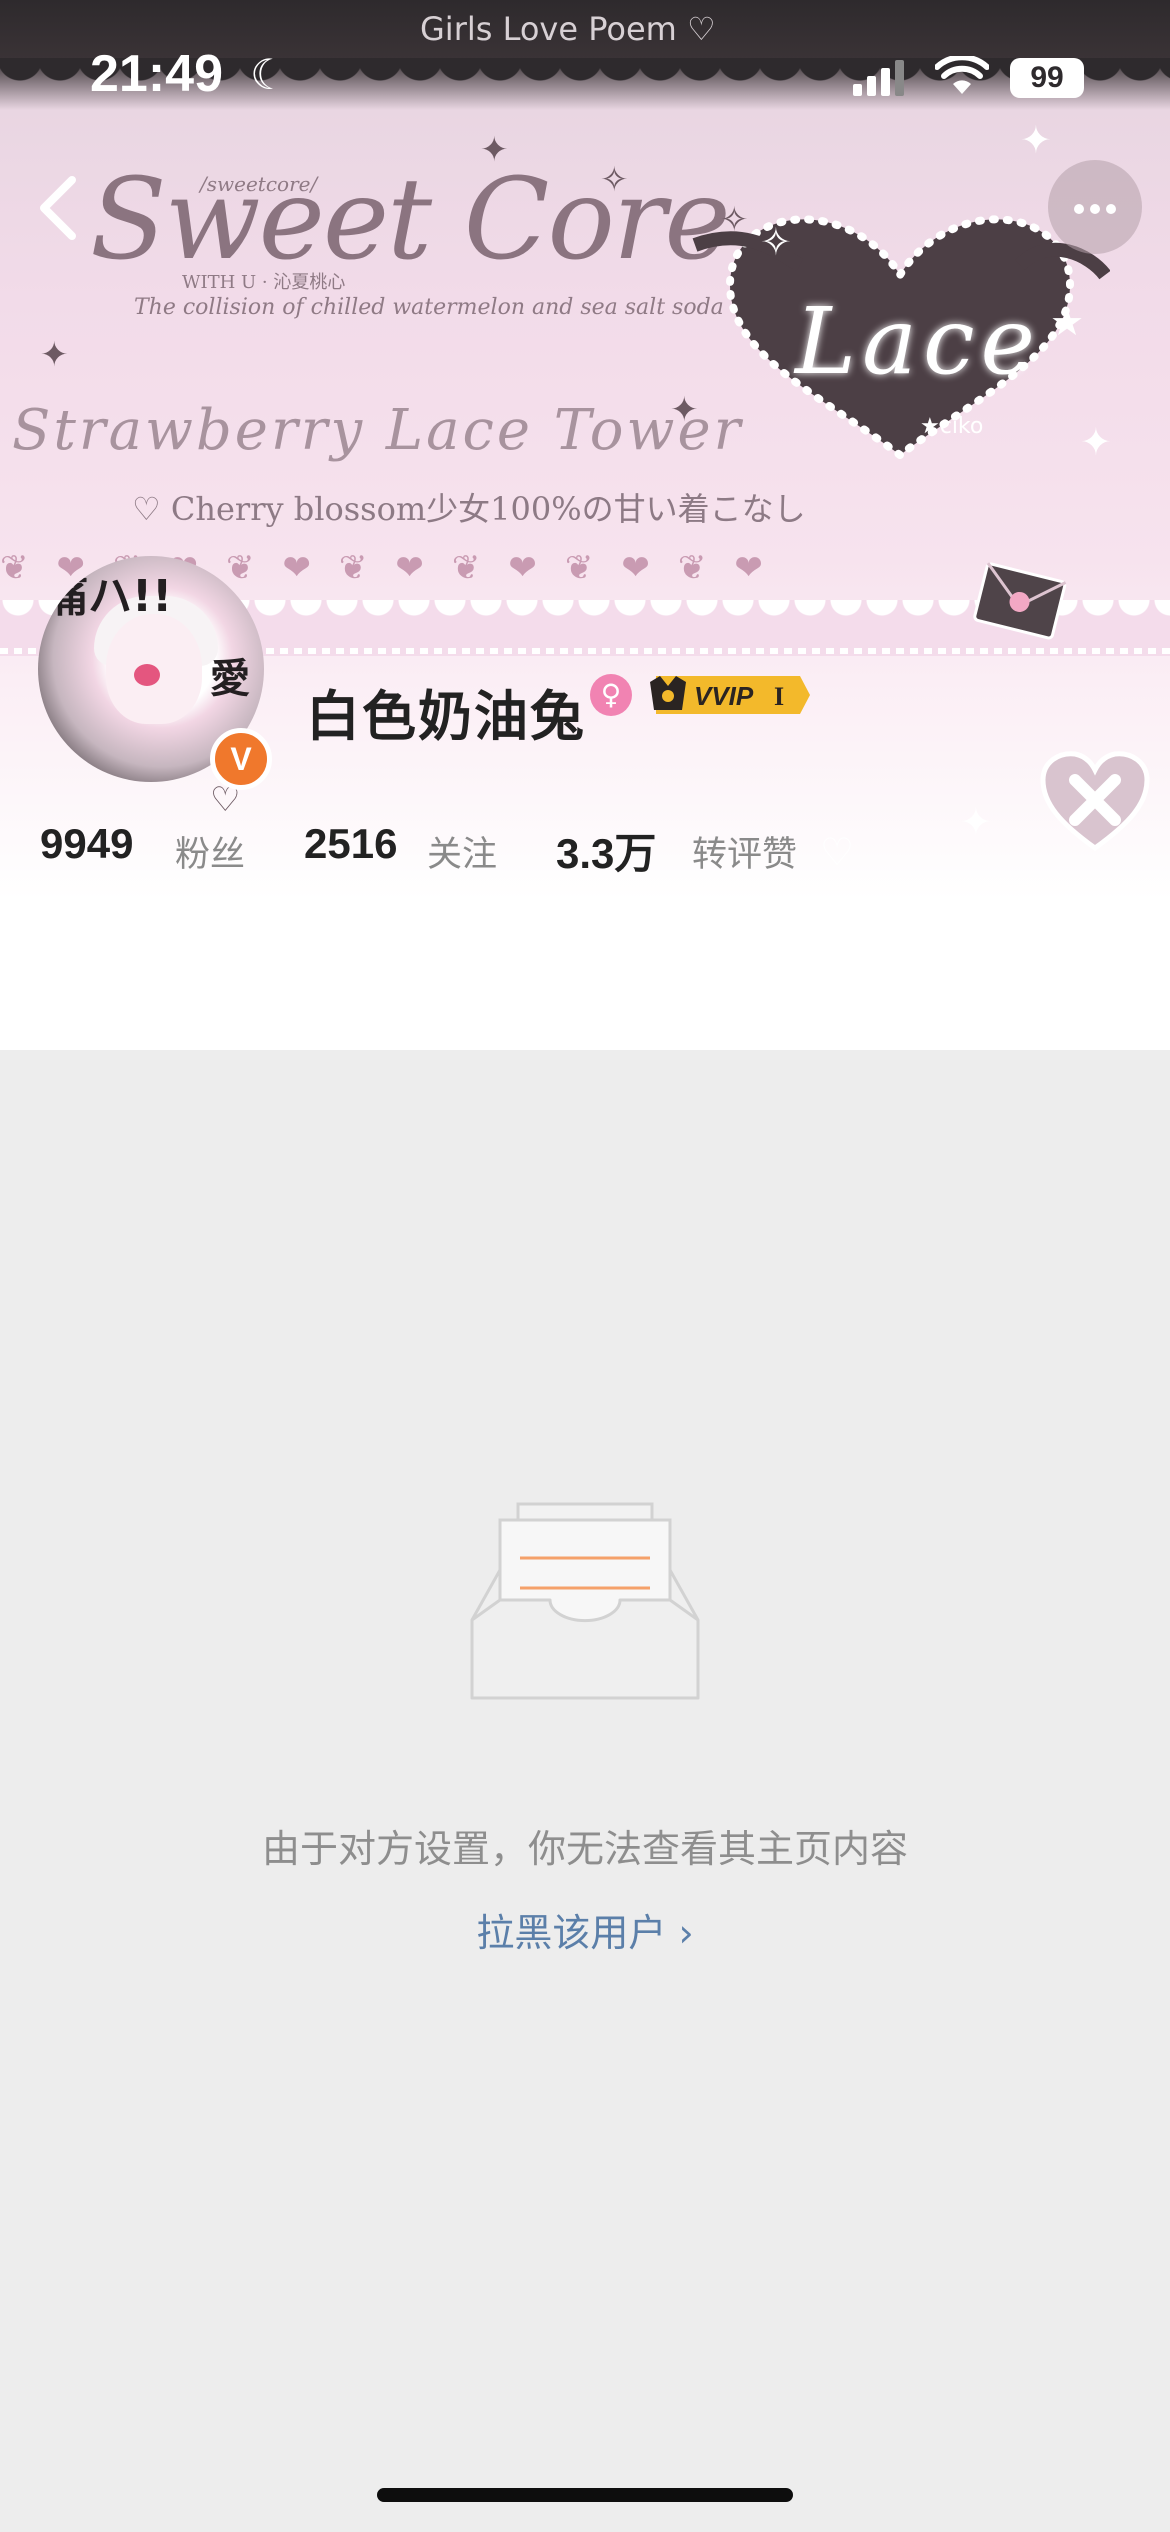 This screenshot has width=1170, height=2532. Describe the element at coordinates (469, 509) in the screenshot. I see `banner-cherry-line: ♡ Cherry blossom少女100%の甘い着こなし` at that location.